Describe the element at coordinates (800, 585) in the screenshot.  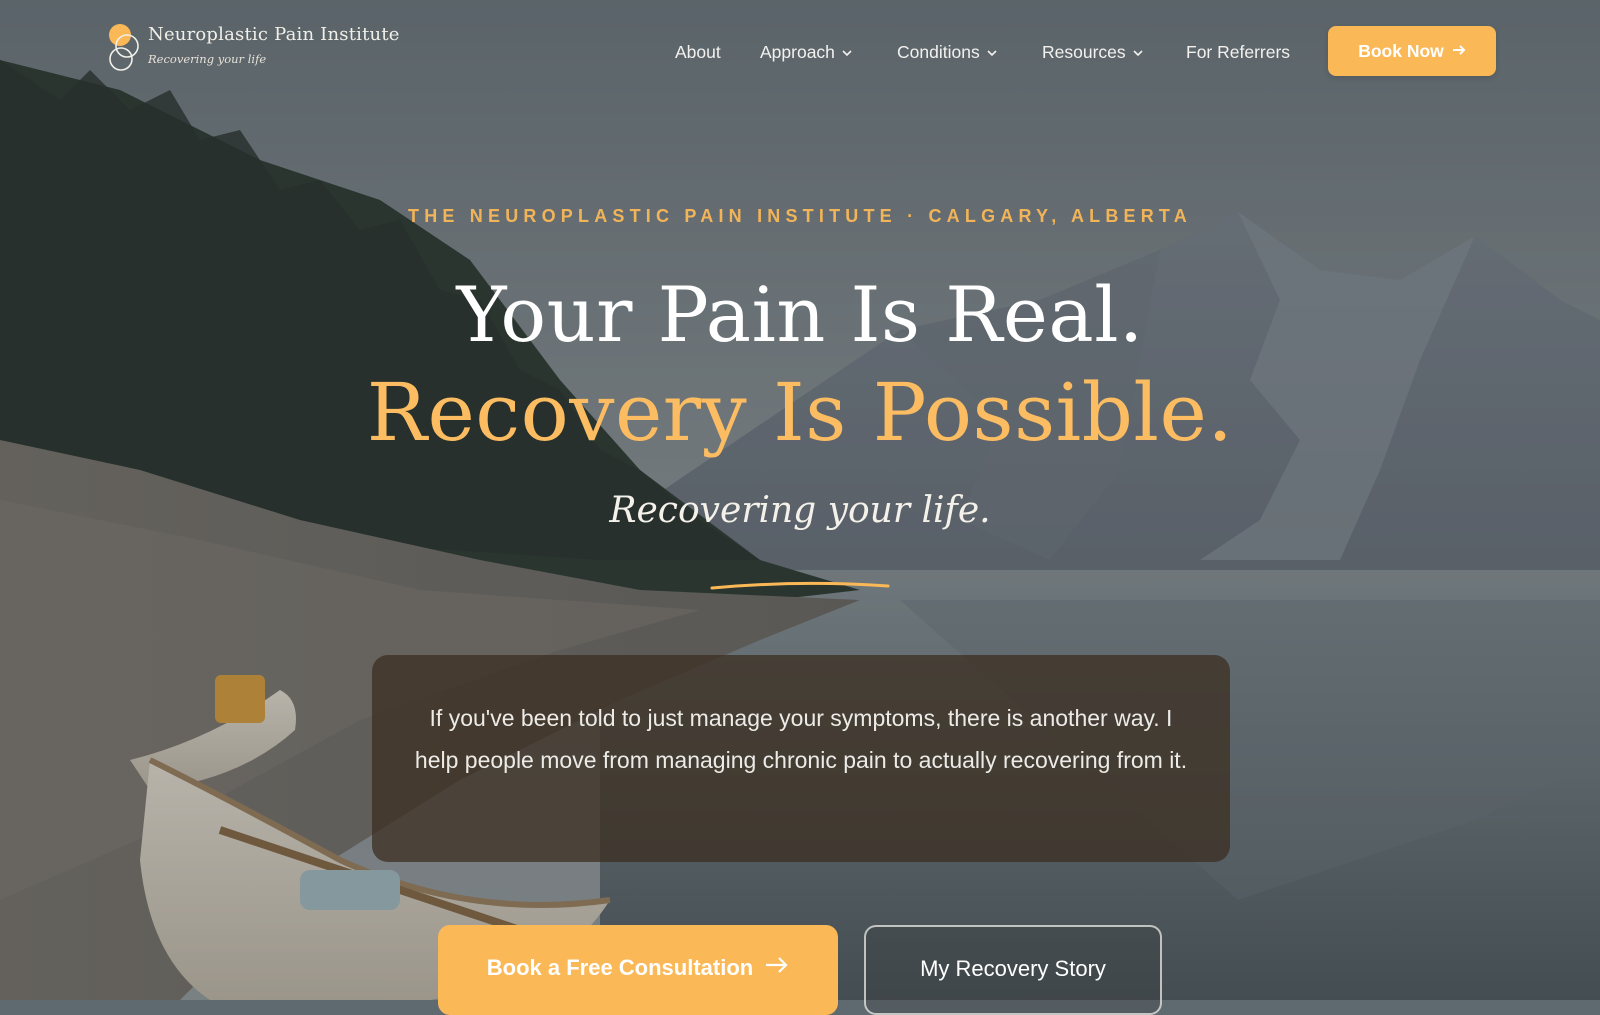
I see `decorative-swoosh` at that location.